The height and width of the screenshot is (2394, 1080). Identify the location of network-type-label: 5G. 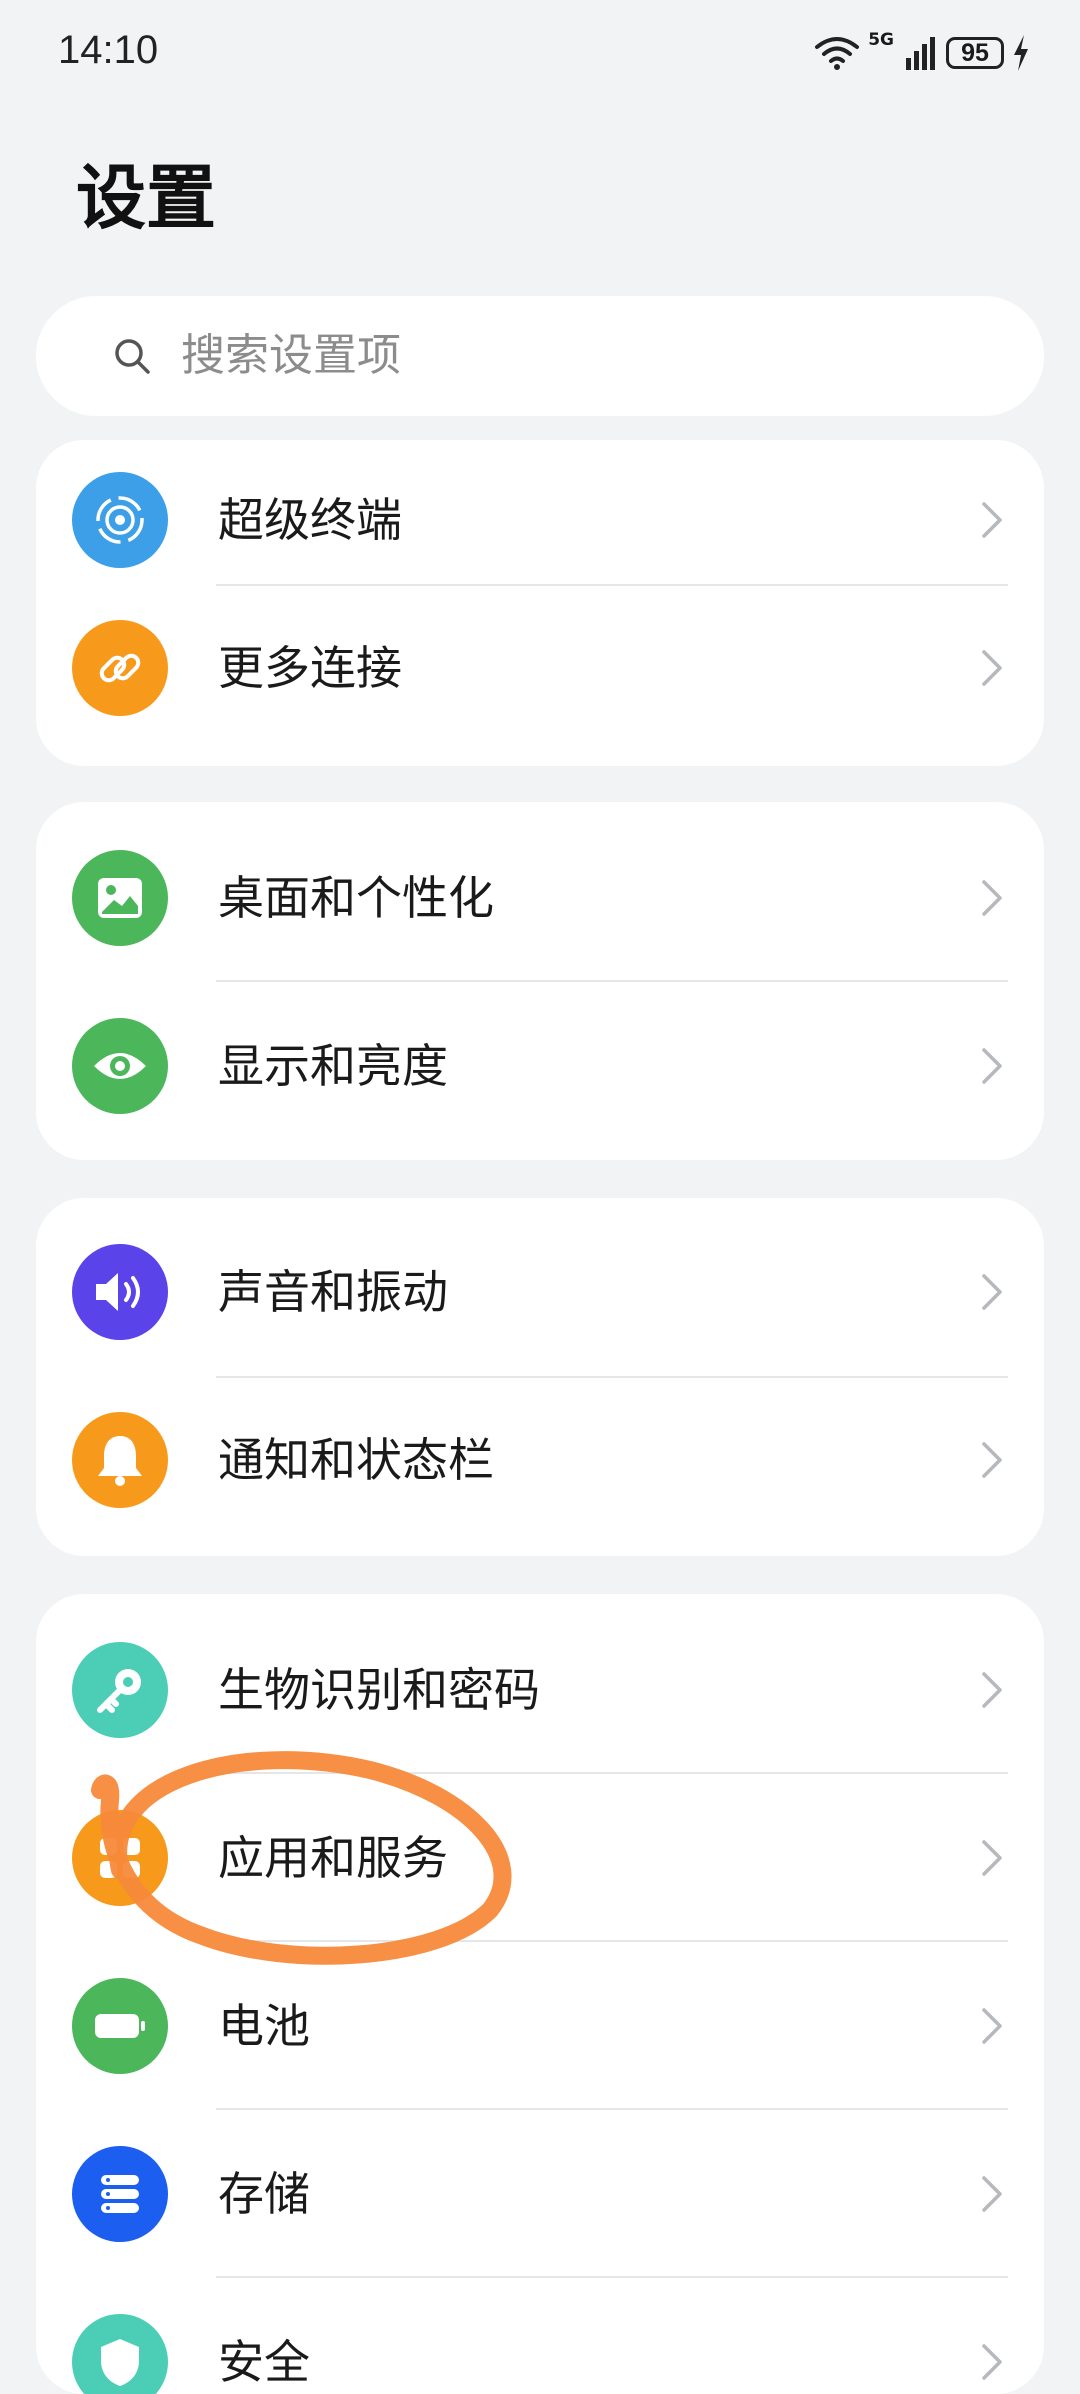
(881, 40).